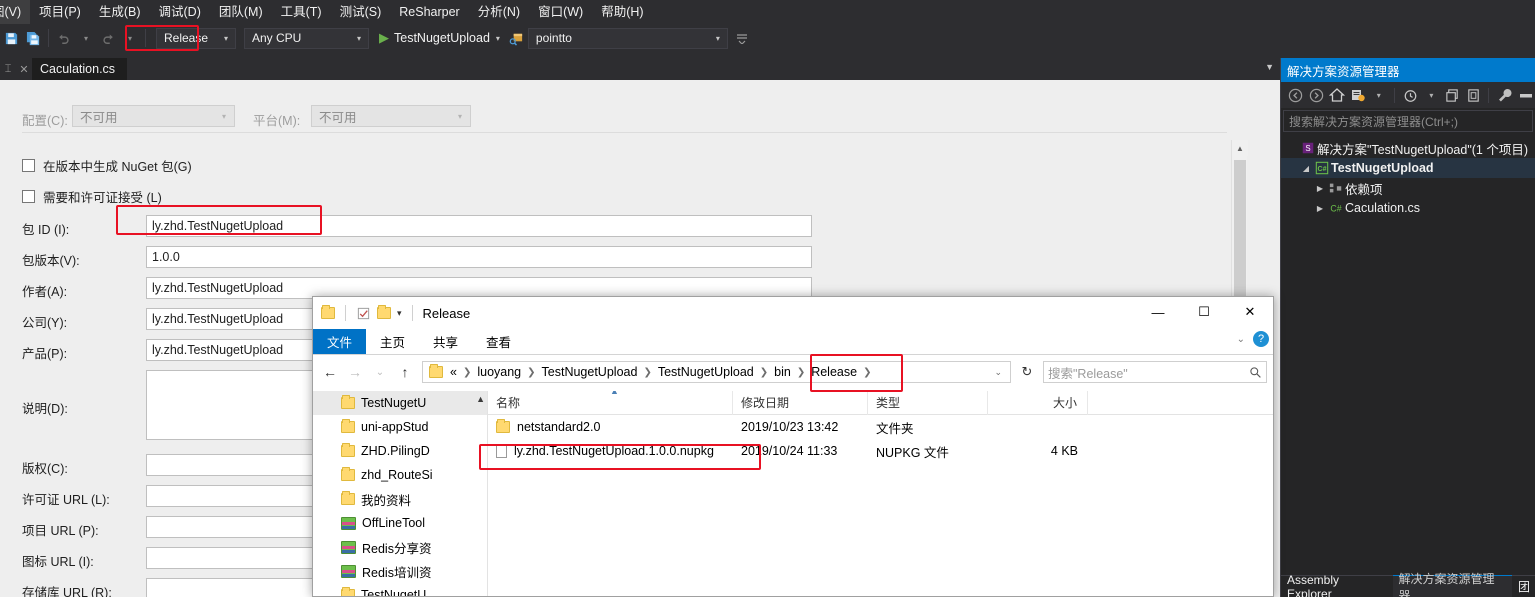  I want to click on solution-panel-tab-1: 解决方案资源管理器, so click(1452, 584).